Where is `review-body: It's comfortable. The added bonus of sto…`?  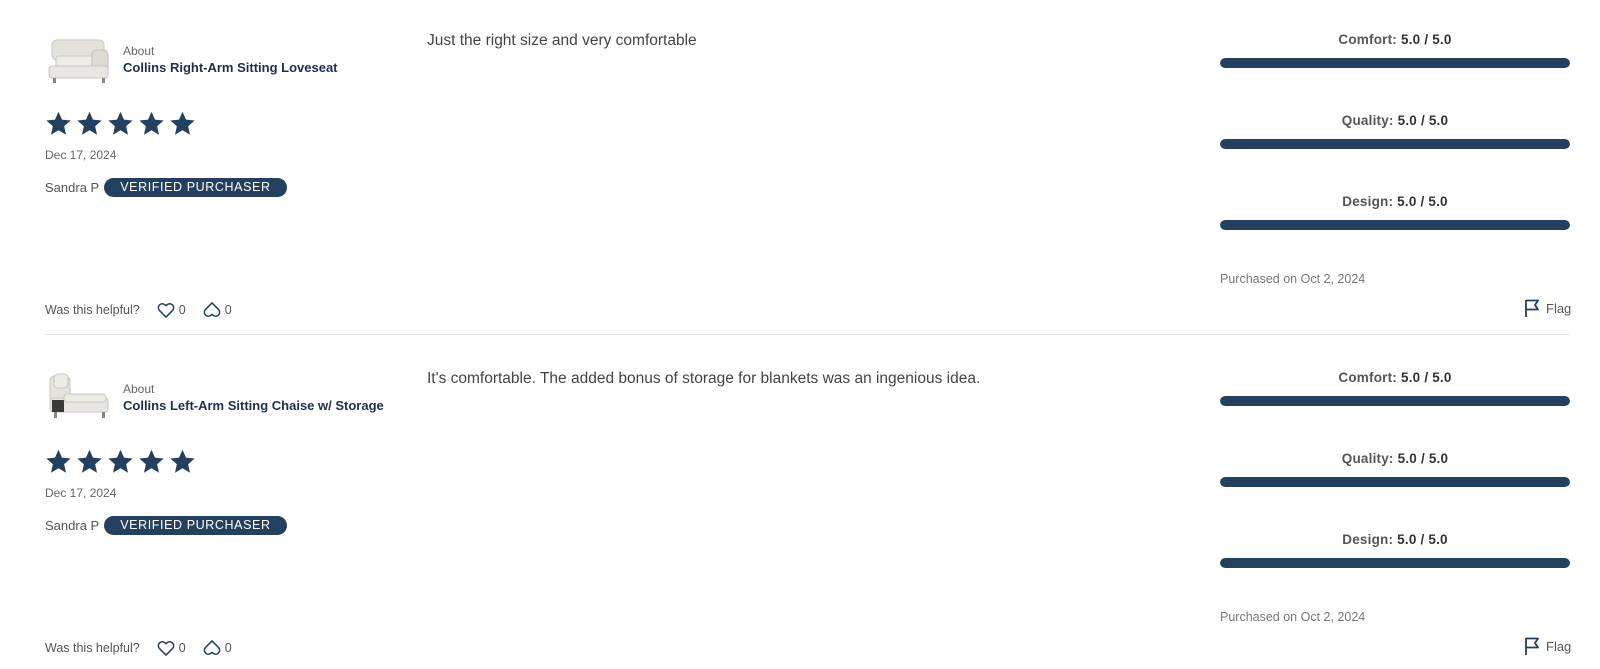
review-body: It's comfortable. The added bonus of sto… is located at coordinates (704, 378).